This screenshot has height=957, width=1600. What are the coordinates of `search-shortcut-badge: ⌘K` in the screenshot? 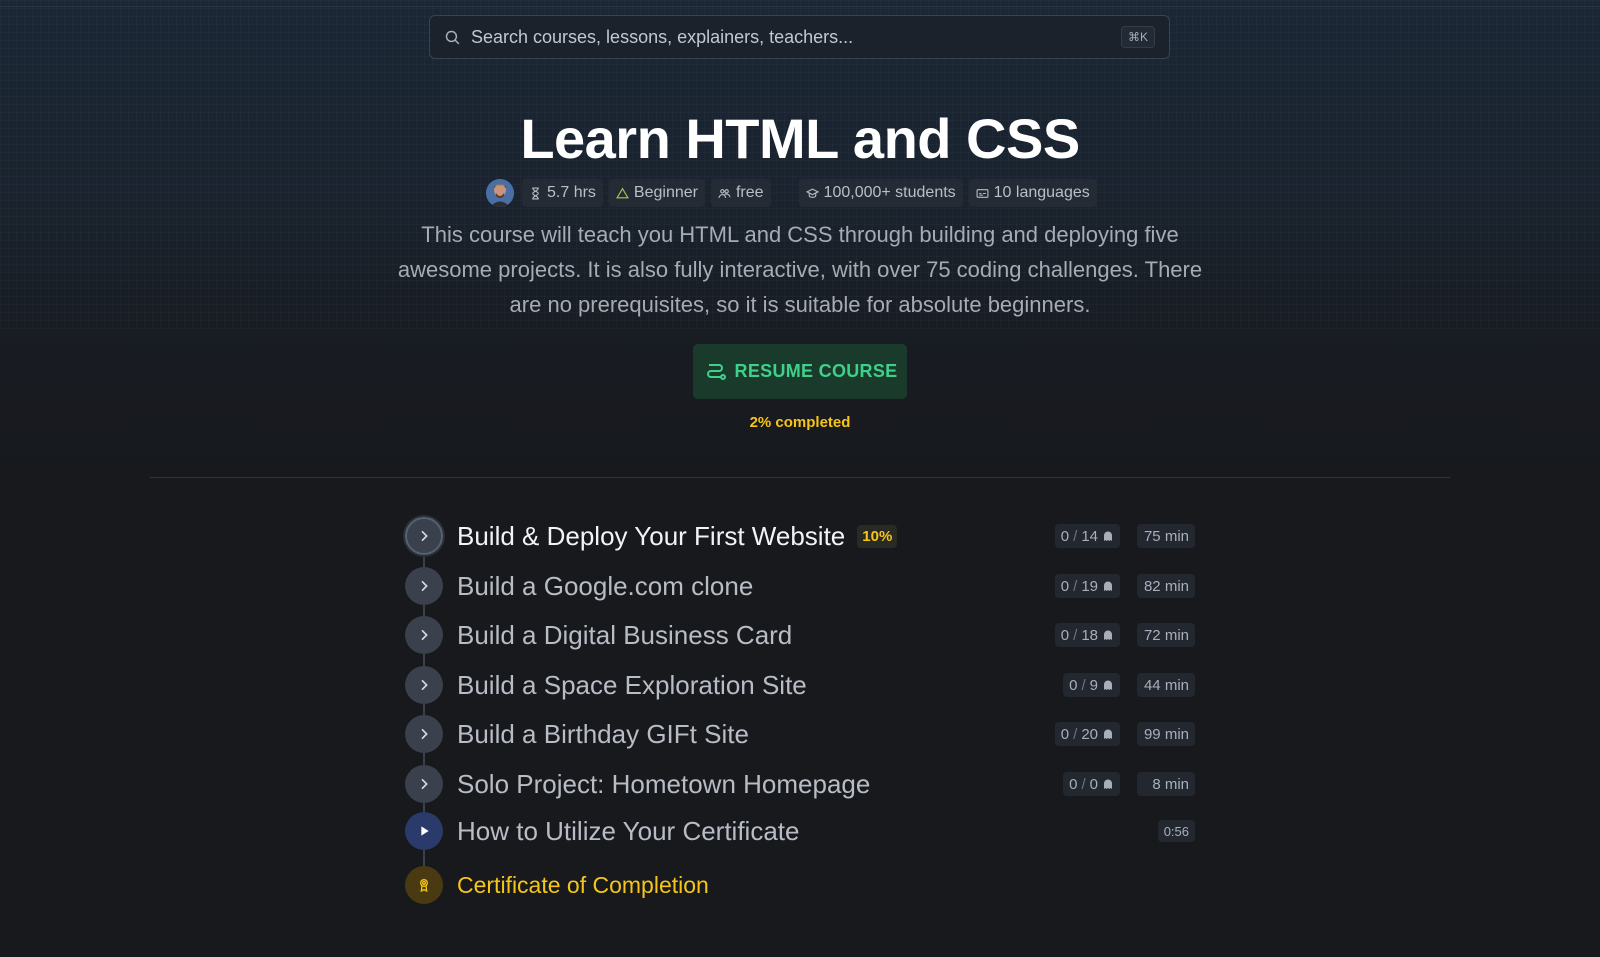 It's located at (1137, 37).